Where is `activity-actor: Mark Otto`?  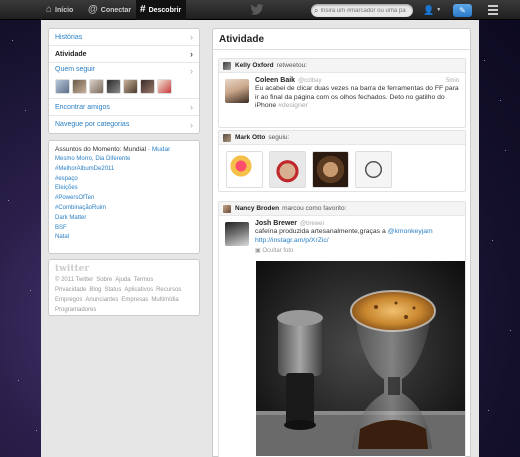 activity-actor: Mark Otto is located at coordinates (250, 137).